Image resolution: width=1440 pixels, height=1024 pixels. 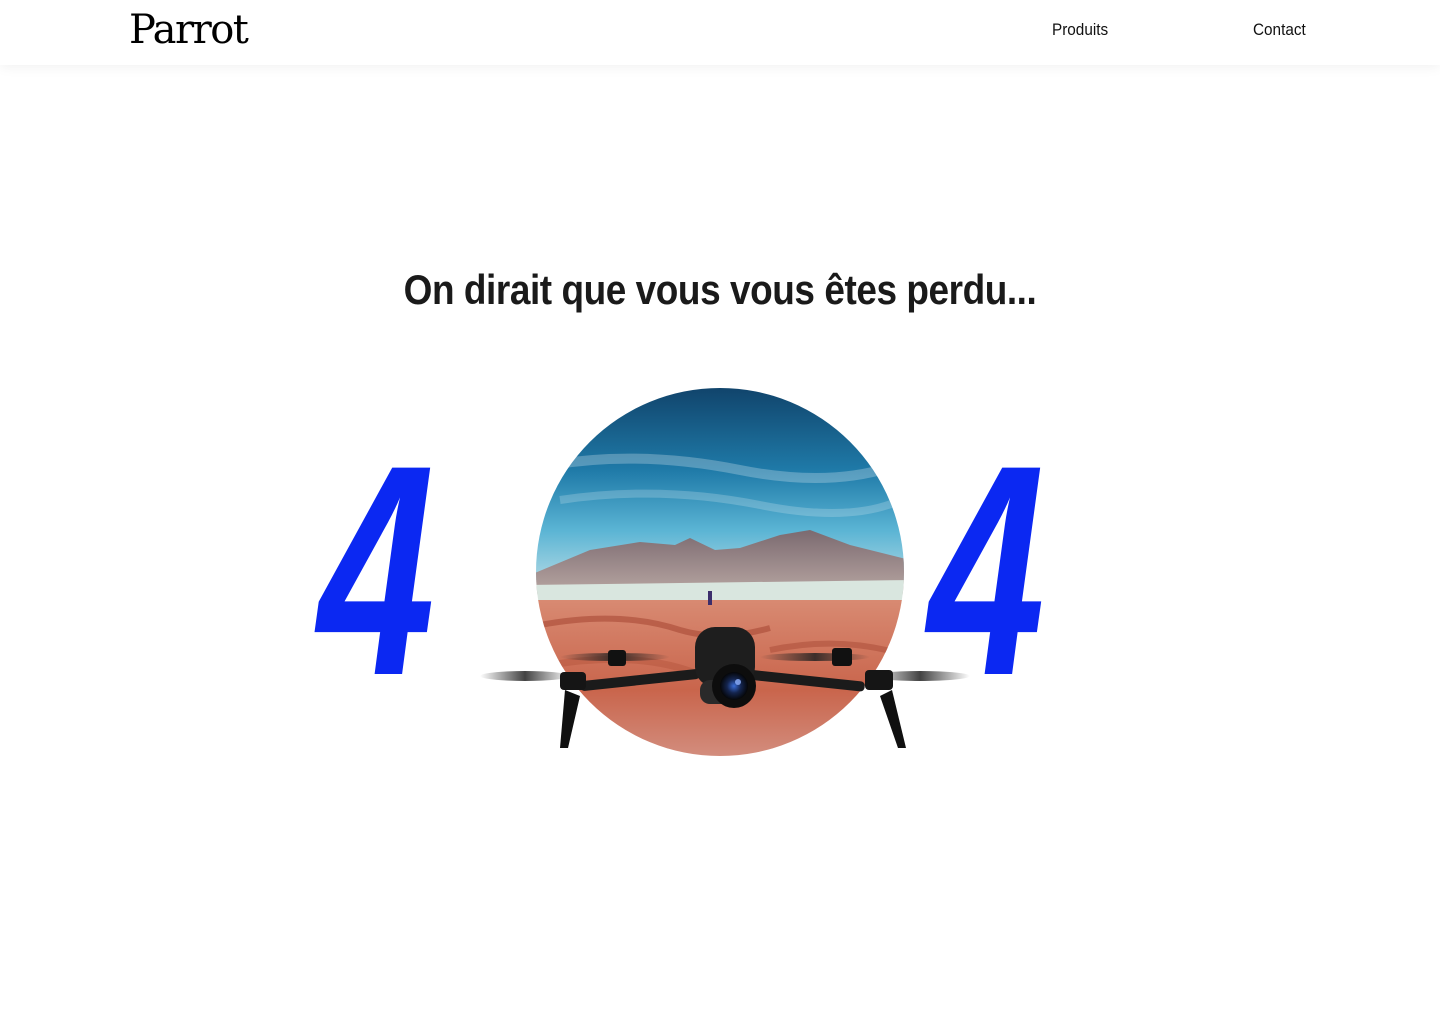 What do you see at coordinates (376, 570) in the screenshot?
I see `error-digit-left: 4` at bounding box center [376, 570].